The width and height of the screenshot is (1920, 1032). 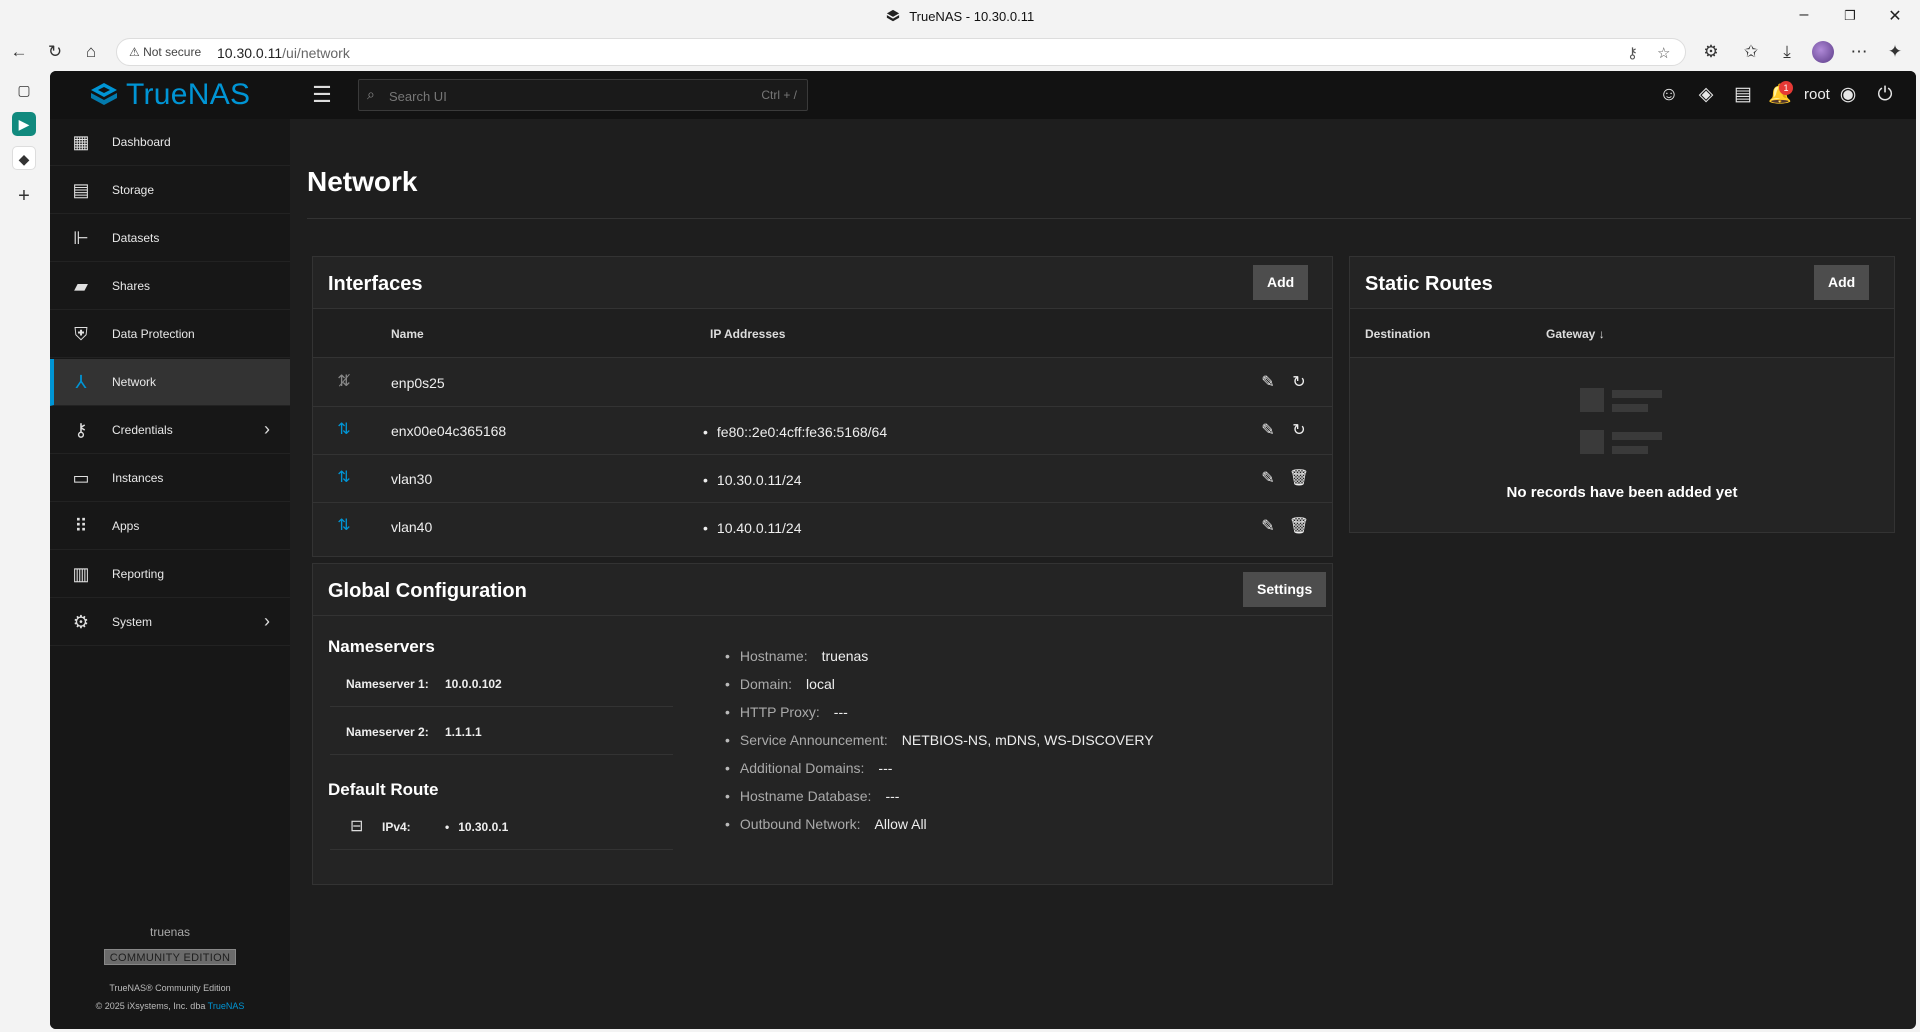 What do you see at coordinates (1285, 589) in the screenshot?
I see `settings-button: Settings` at bounding box center [1285, 589].